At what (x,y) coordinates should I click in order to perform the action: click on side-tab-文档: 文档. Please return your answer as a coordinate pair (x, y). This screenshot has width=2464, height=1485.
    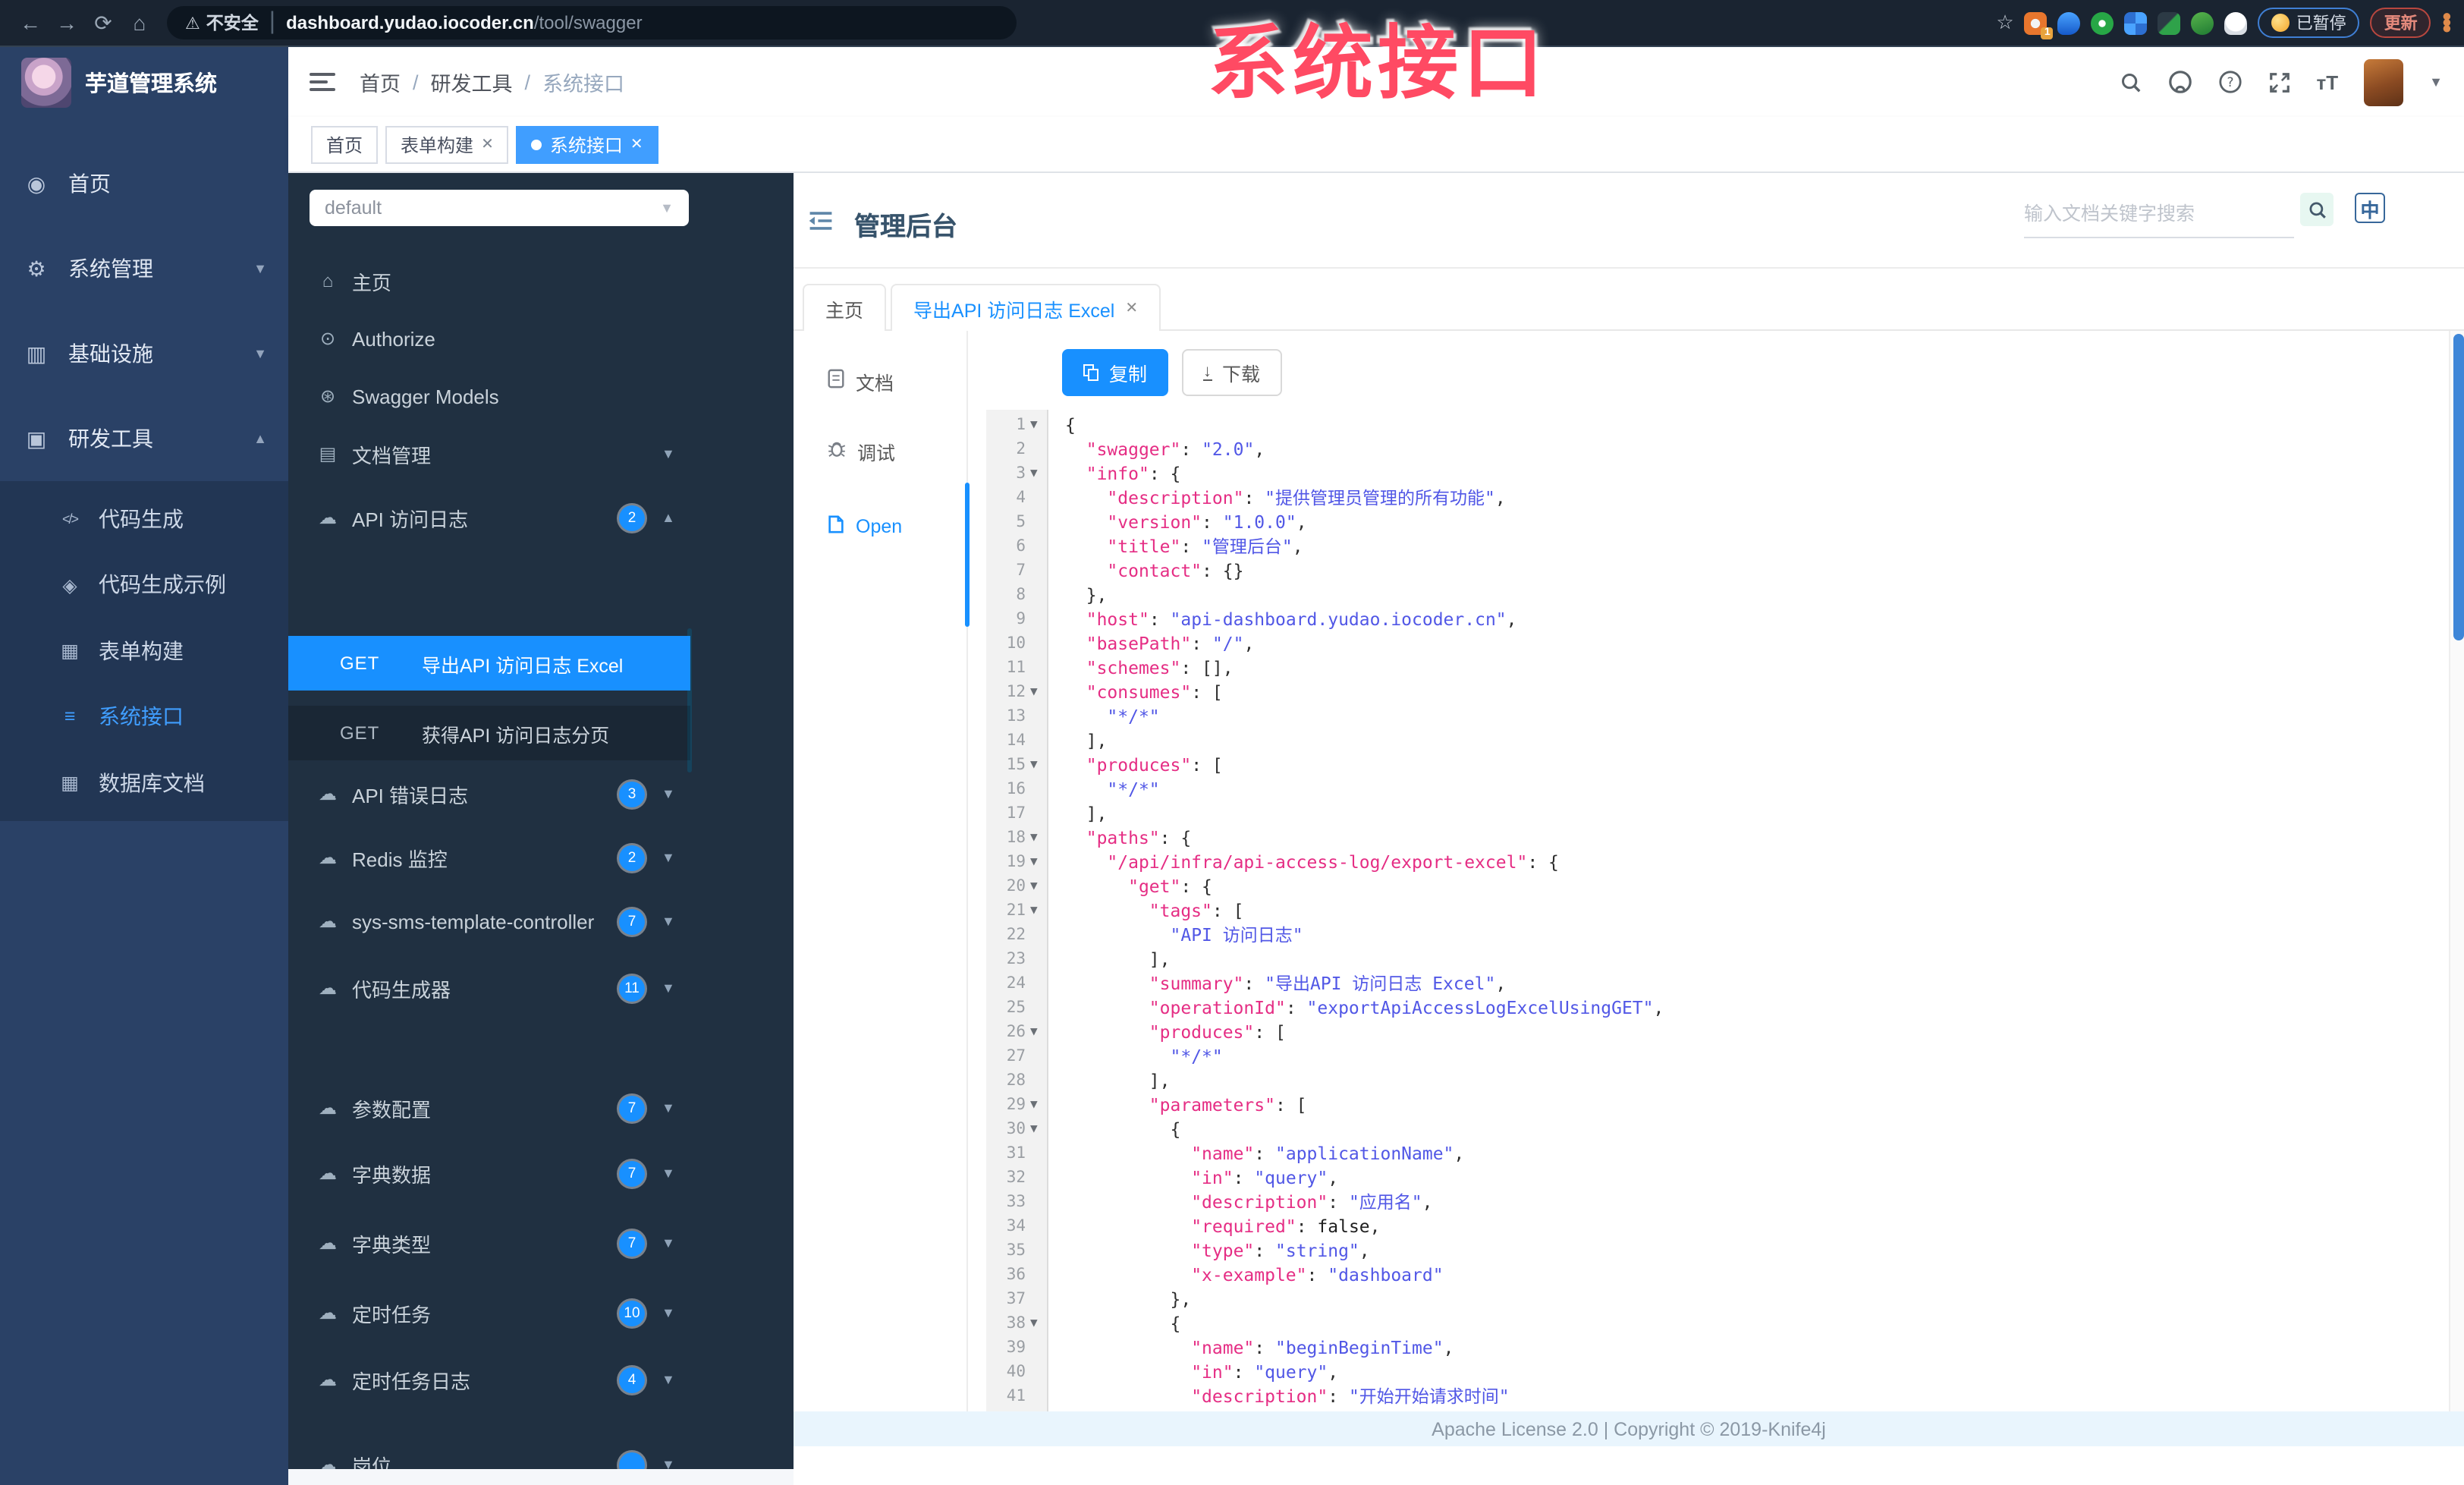
    Looking at the image, I should click on (880, 381).